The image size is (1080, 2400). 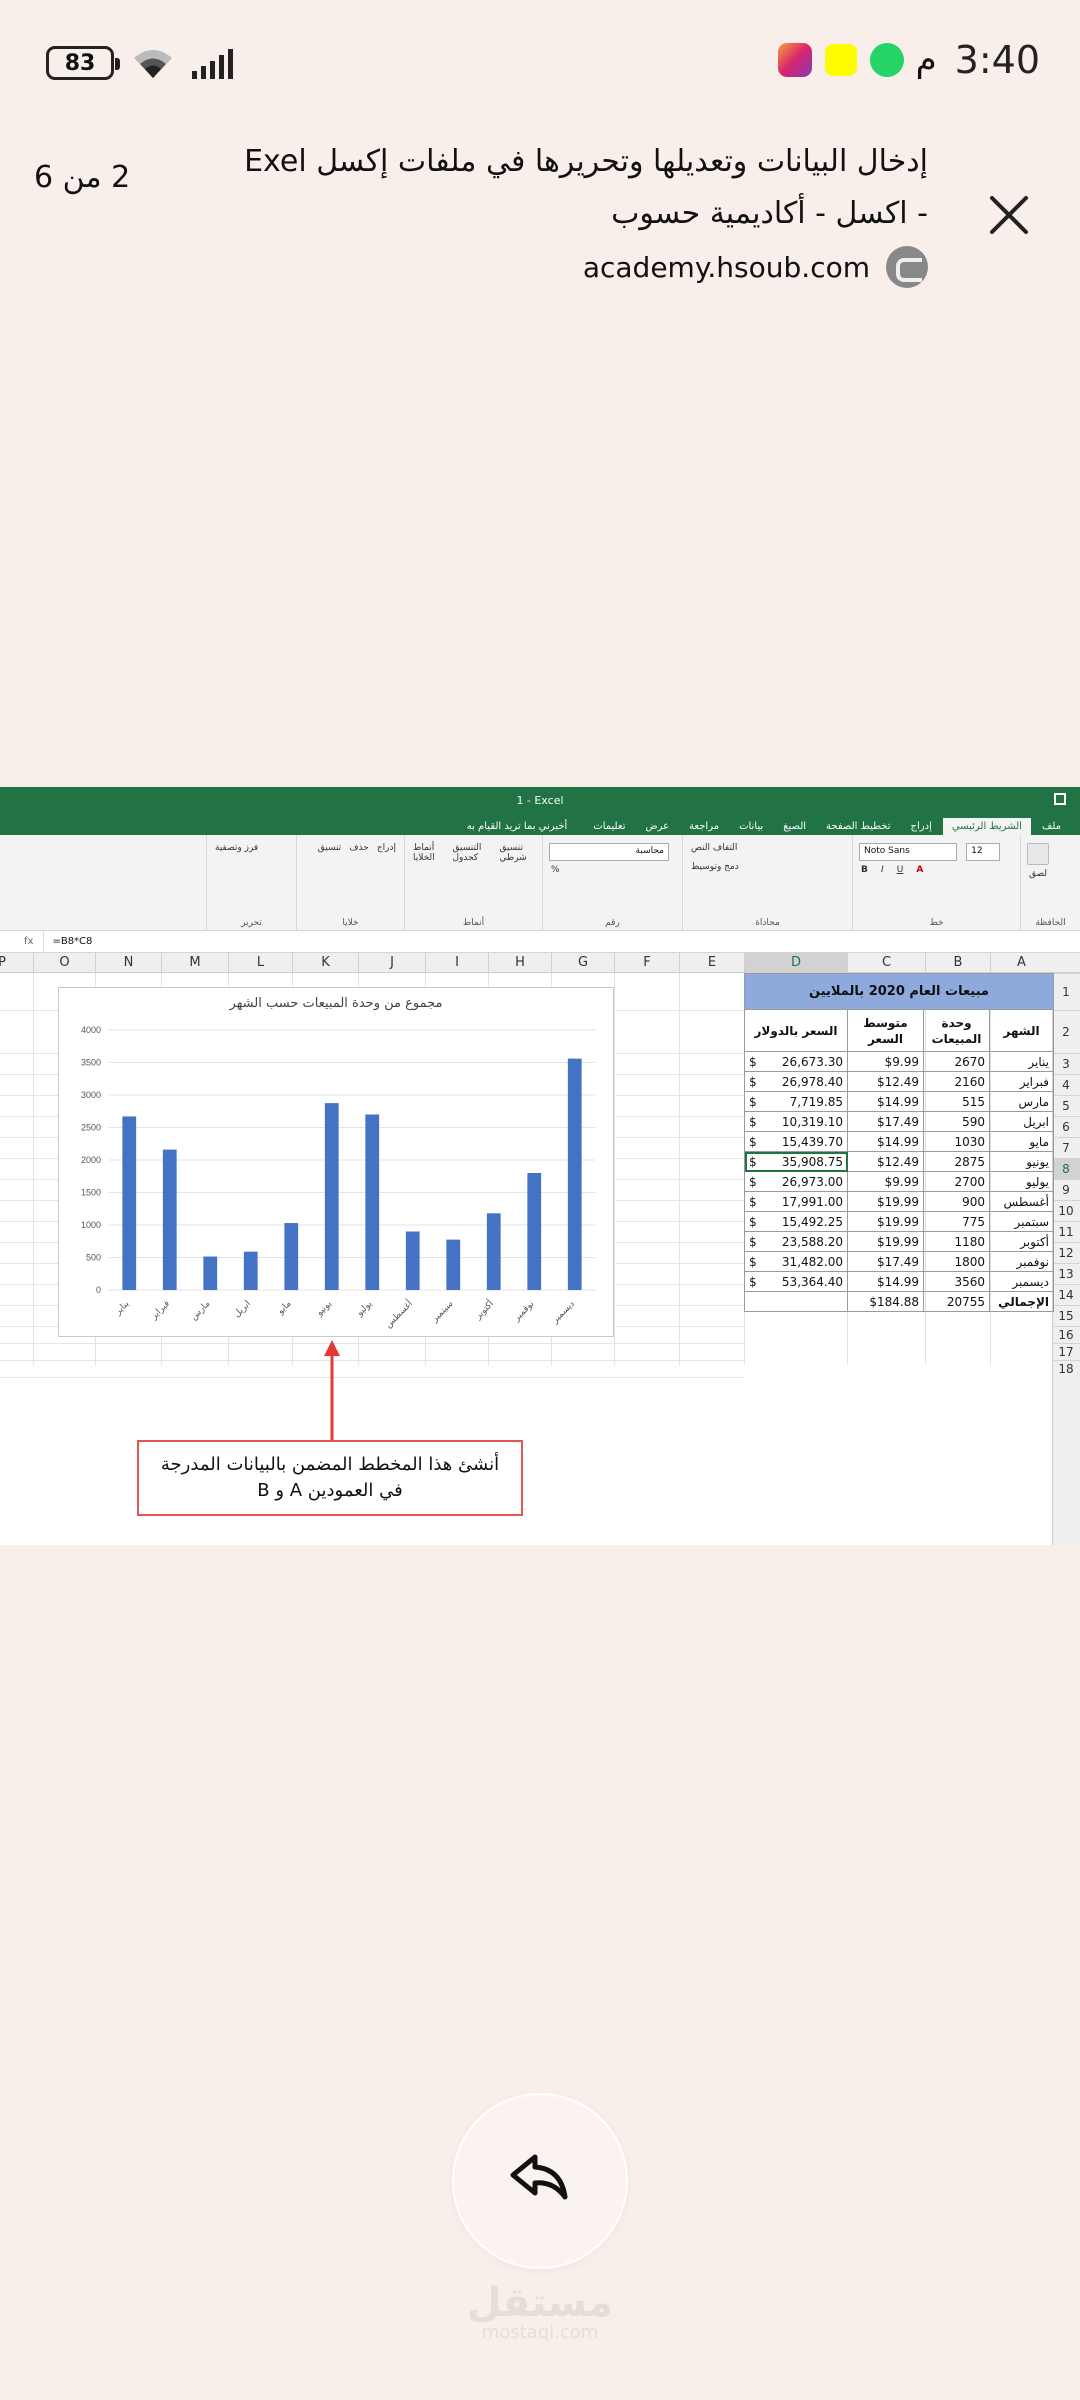 I want to click on delete-cells-button: حذف, so click(x=359, y=848).